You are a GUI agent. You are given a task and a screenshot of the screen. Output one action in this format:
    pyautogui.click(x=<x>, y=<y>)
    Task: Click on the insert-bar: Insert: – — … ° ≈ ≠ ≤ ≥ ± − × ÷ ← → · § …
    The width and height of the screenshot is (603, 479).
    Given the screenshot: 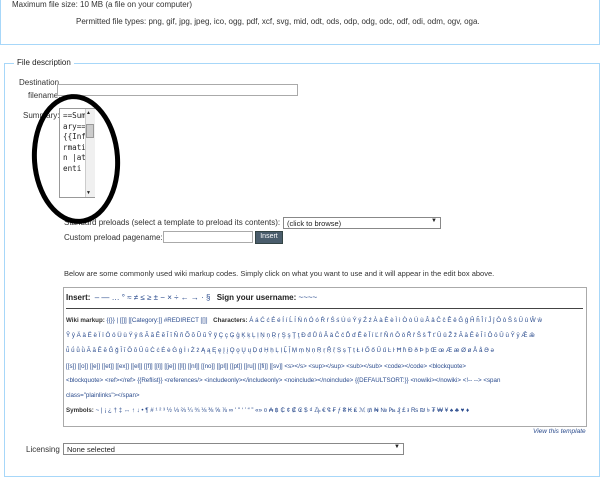 What is the action you would take?
    pyautogui.click(x=191, y=297)
    